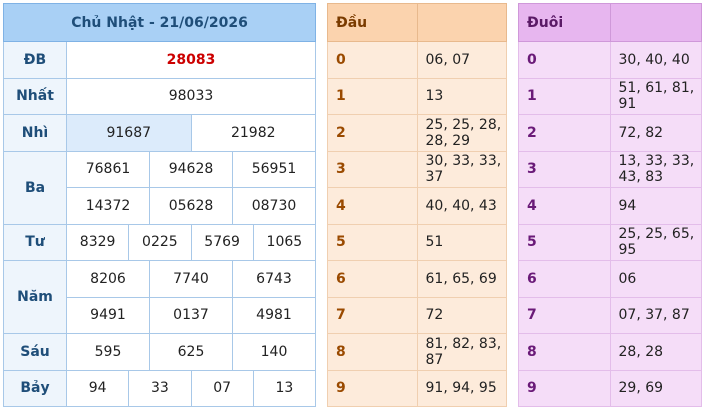 The width and height of the screenshot is (704, 407). What do you see at coordinates (35, 133) in the screenshot?
I see `prize-label-nhi: Nhì` at bounding box center [35, 133].